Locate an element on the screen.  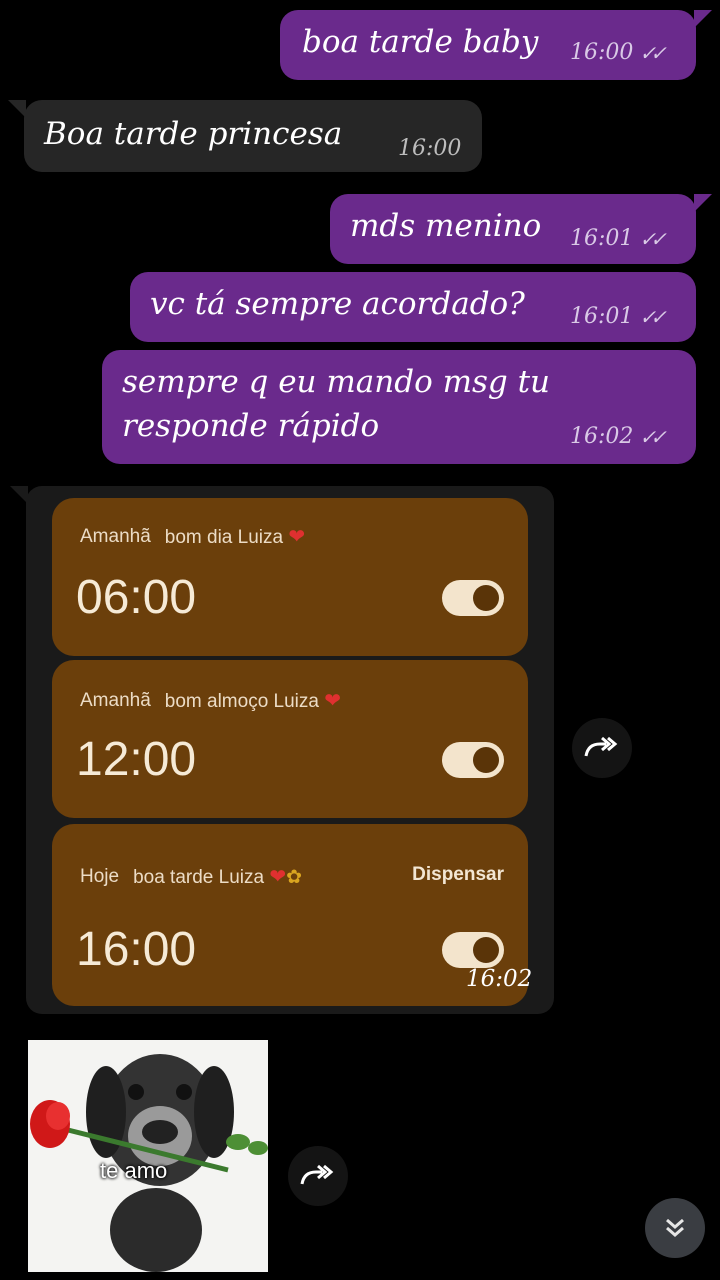
scroll-down-button is located at coordinates (675, 1228).